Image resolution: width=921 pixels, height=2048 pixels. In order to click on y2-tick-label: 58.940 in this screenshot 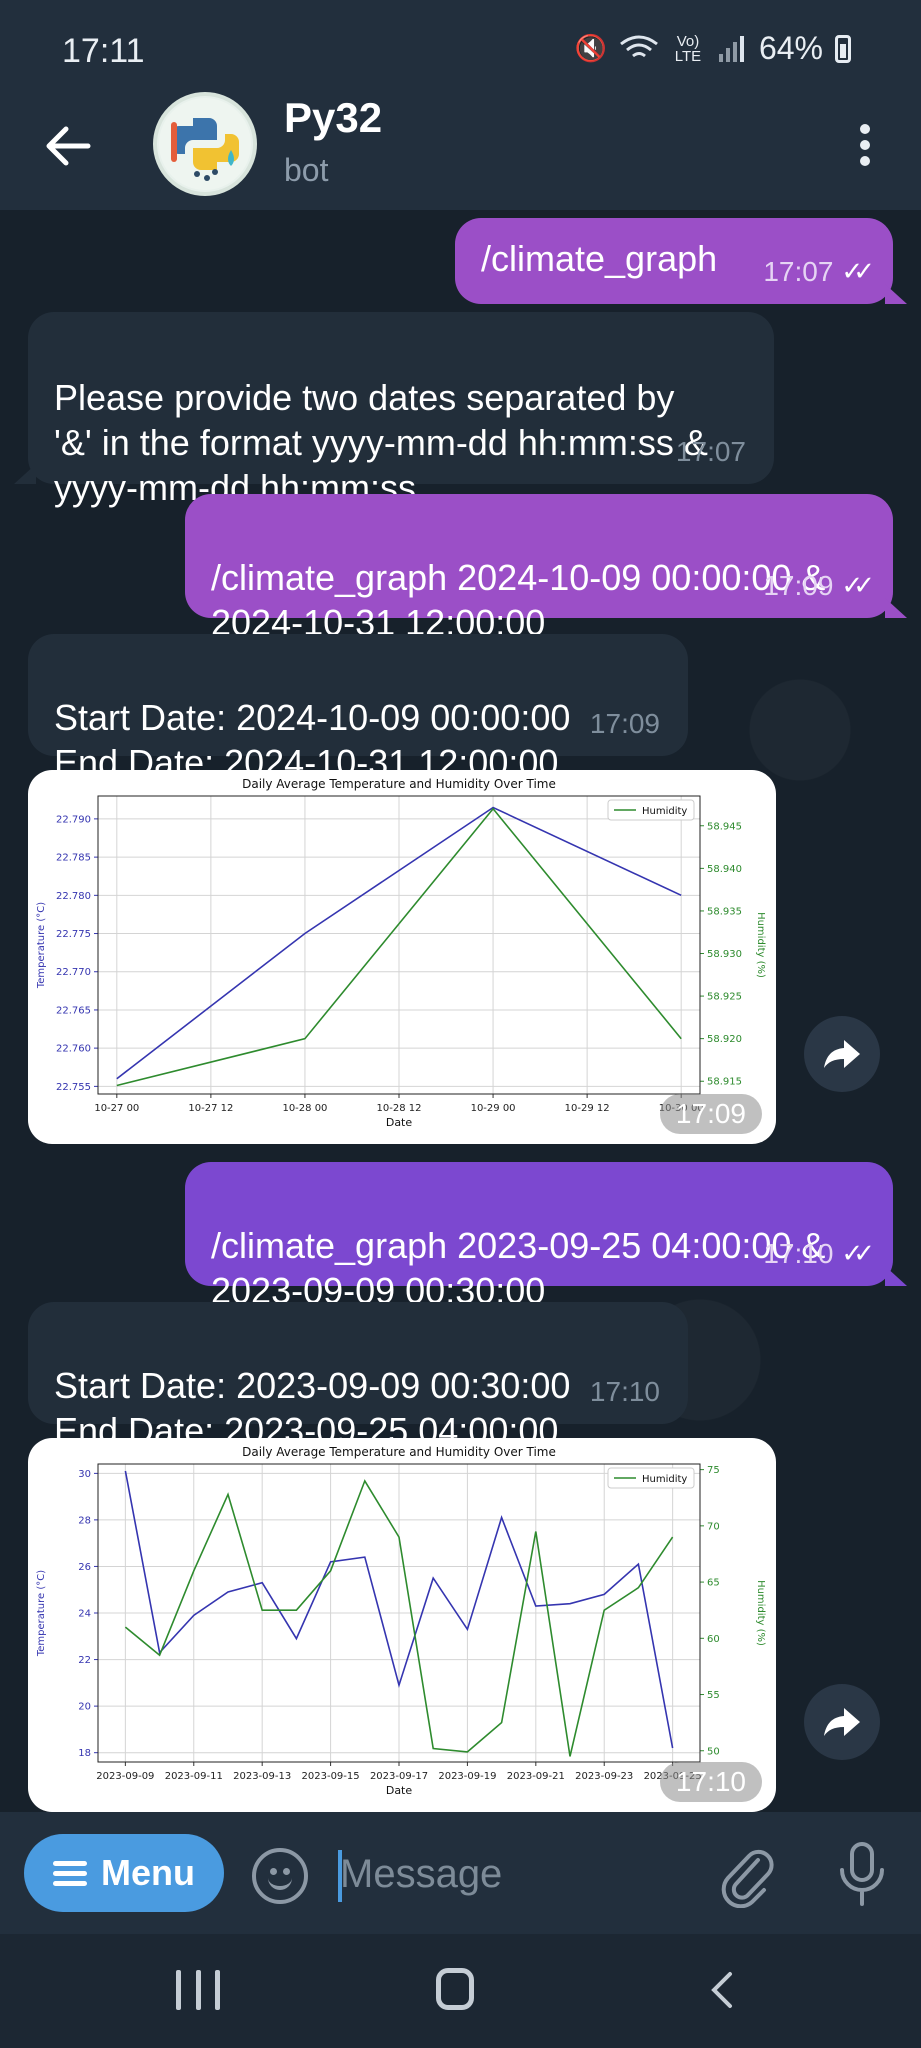, I will do `click(724, 869)`.